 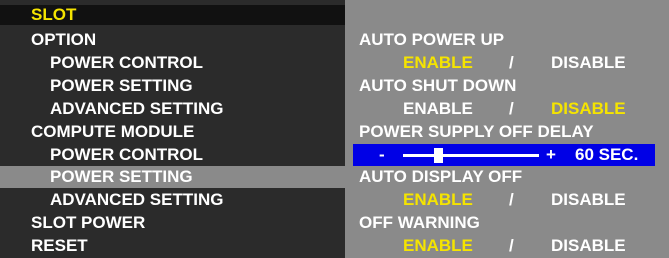 I want to click on setting-label: AUTO DISPLAY OFF, so click(x=441, y=176).